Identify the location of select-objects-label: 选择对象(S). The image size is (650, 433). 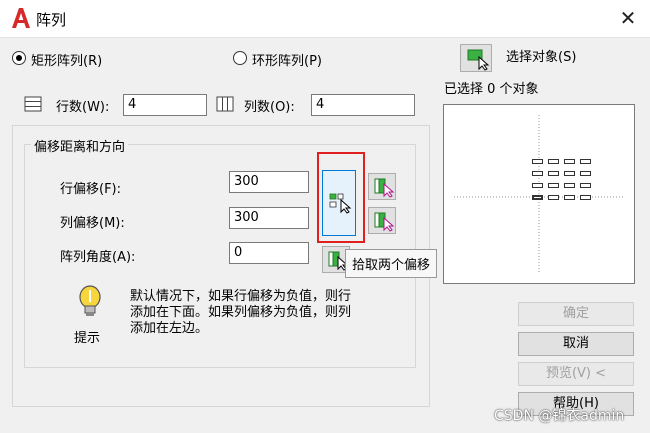
(541, 57).